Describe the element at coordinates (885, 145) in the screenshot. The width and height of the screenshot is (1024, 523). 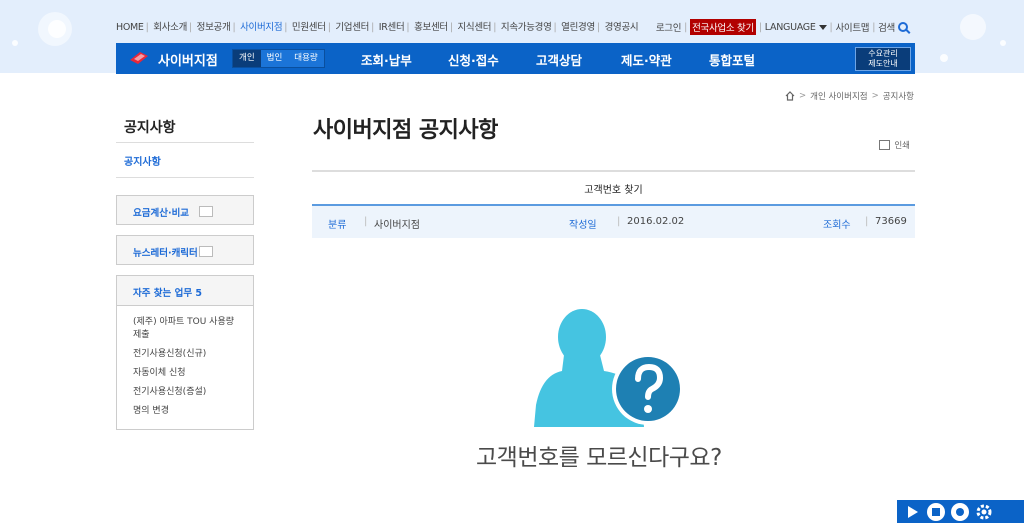
I see `print-icon` at that location.